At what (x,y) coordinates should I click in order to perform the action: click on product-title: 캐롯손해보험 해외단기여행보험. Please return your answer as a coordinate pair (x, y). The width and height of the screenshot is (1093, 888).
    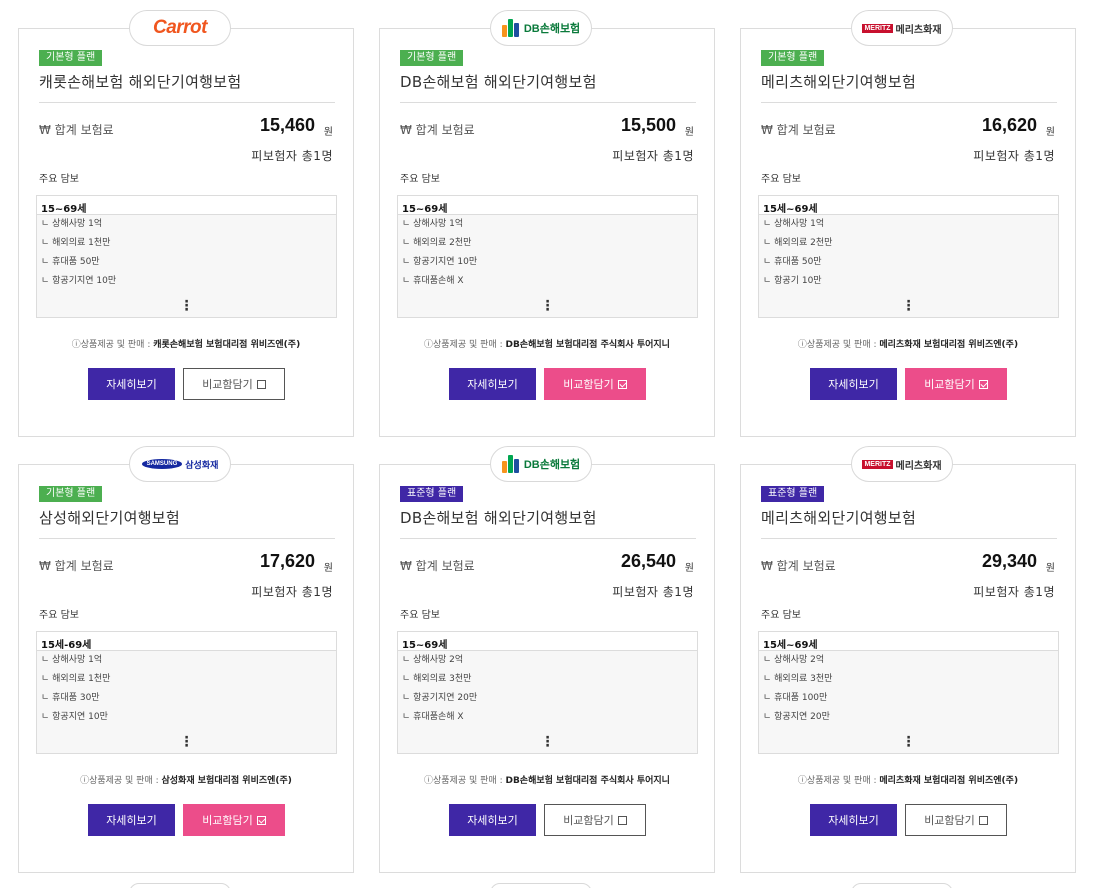
    Looking at the image, I should click on (140, 82).